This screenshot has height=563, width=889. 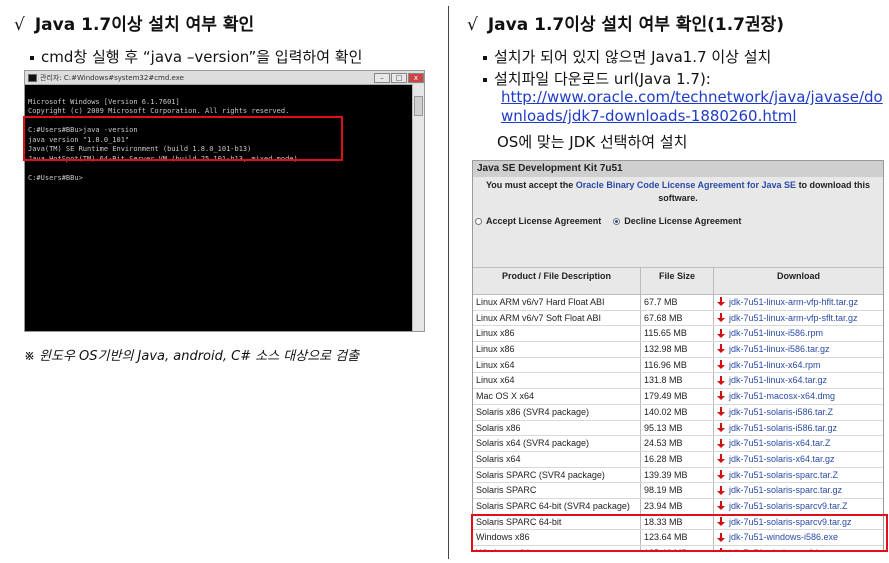 I want to click on jdk-title: Java SE Development Kit 7u51, so click(x=678, y=169).